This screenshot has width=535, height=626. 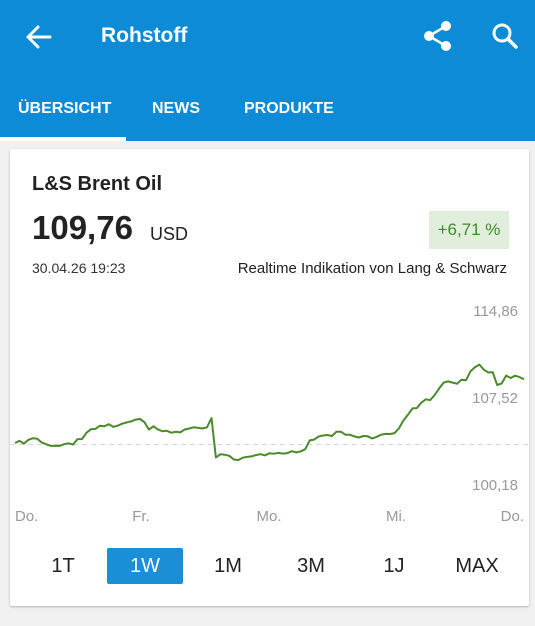 I want to click on realtime-source-label: Realtime Indikation von Lang & Schwarz, so click(x=372, y=268).